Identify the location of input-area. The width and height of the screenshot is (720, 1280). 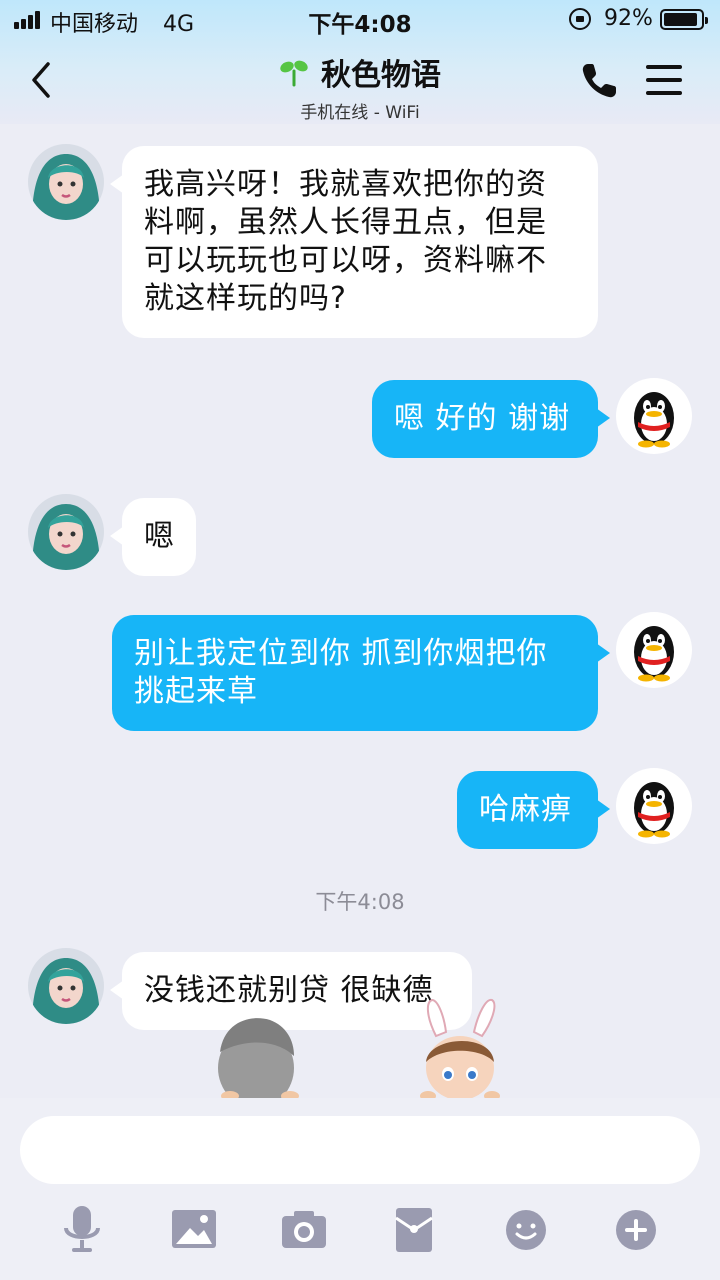
(360, 1189).